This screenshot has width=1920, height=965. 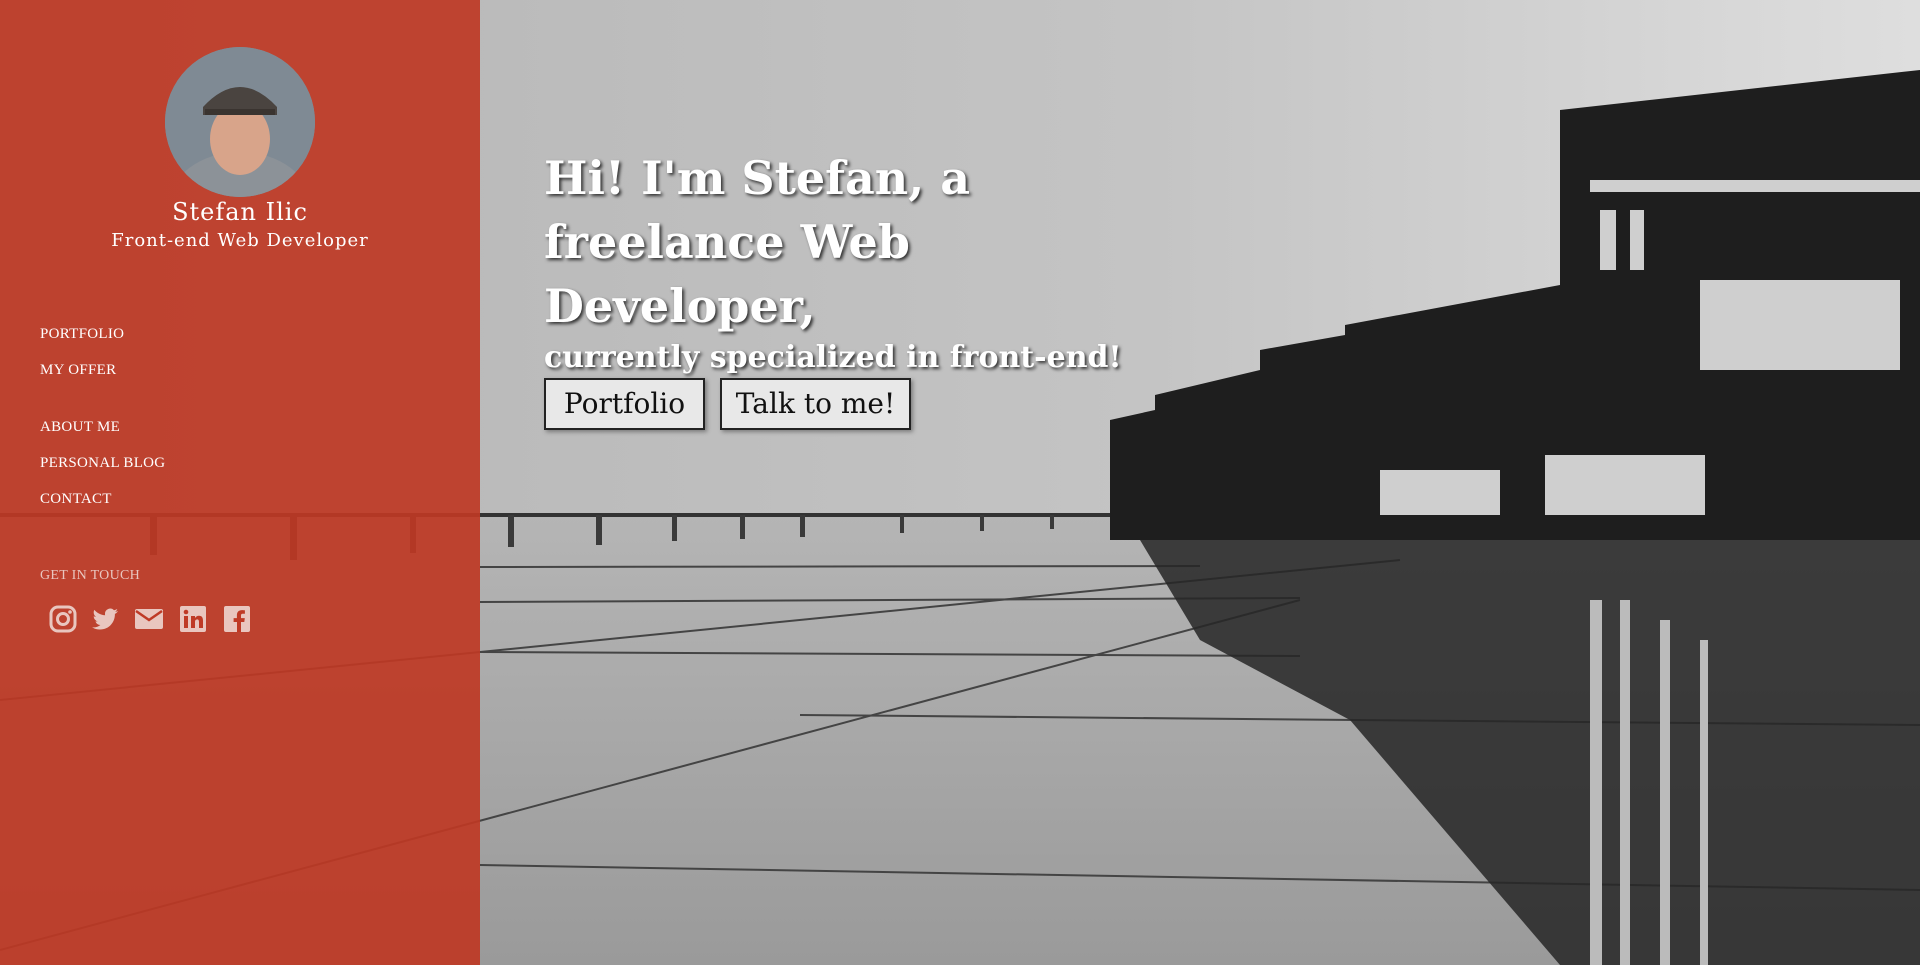 What do you see at coordinates (102, 463) in the screenshot?
I see `nav-personal-blog: PERSONAL BLOG` at bounding box center [102, 463].